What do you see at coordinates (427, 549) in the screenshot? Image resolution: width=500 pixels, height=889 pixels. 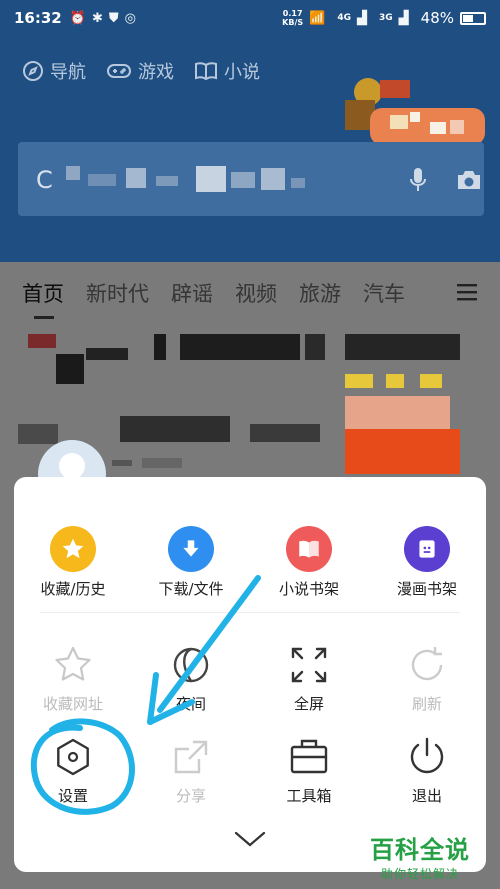 I see `comic-icon` at bounding box center [427, 549].